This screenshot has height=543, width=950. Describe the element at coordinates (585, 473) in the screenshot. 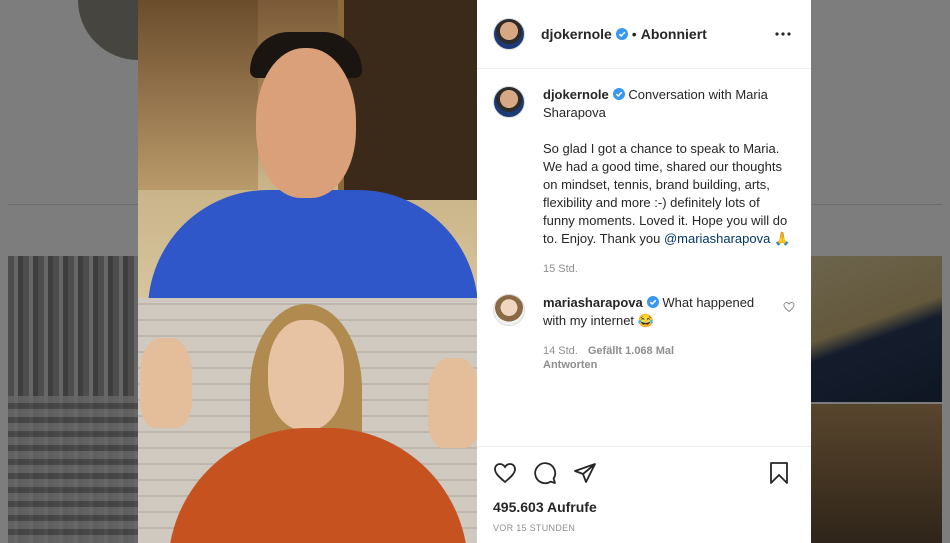

I see `share-paper-plane-icon` at that location.